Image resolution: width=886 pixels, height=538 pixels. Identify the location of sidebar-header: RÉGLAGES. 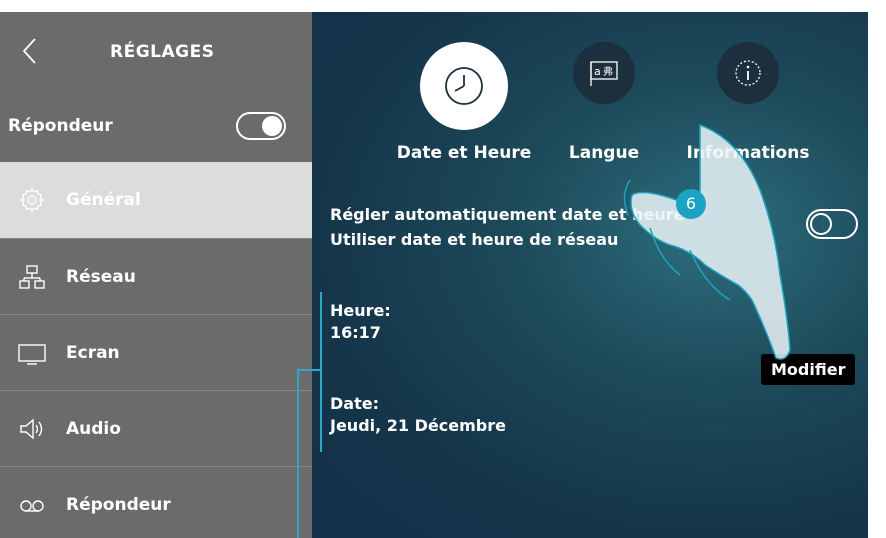
(156, 52).